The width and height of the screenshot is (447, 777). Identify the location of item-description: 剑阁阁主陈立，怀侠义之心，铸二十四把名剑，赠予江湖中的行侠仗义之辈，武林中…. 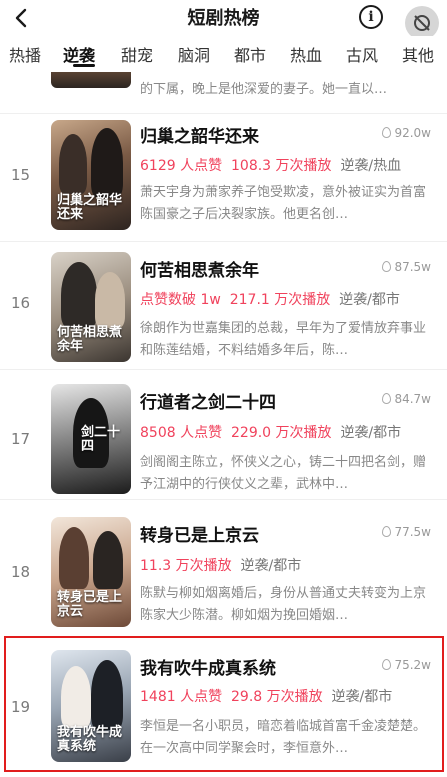
(283, 473).